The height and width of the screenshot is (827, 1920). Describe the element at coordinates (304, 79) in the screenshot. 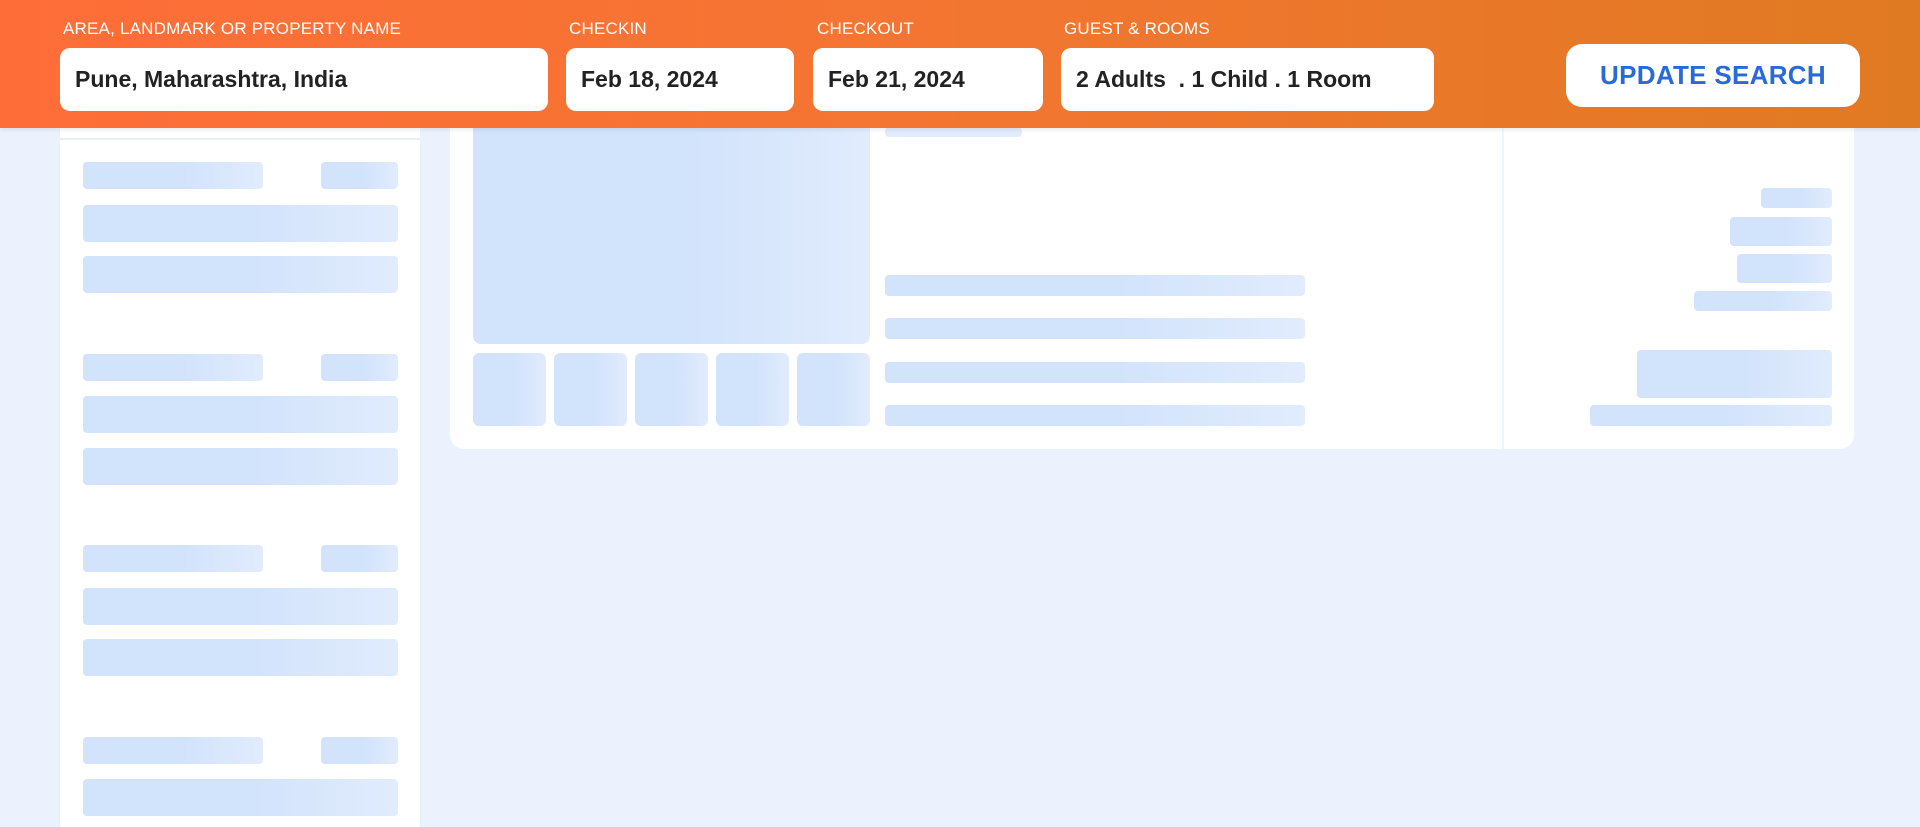

I see `location-input: Pune, Maharashtra, India` at that location.